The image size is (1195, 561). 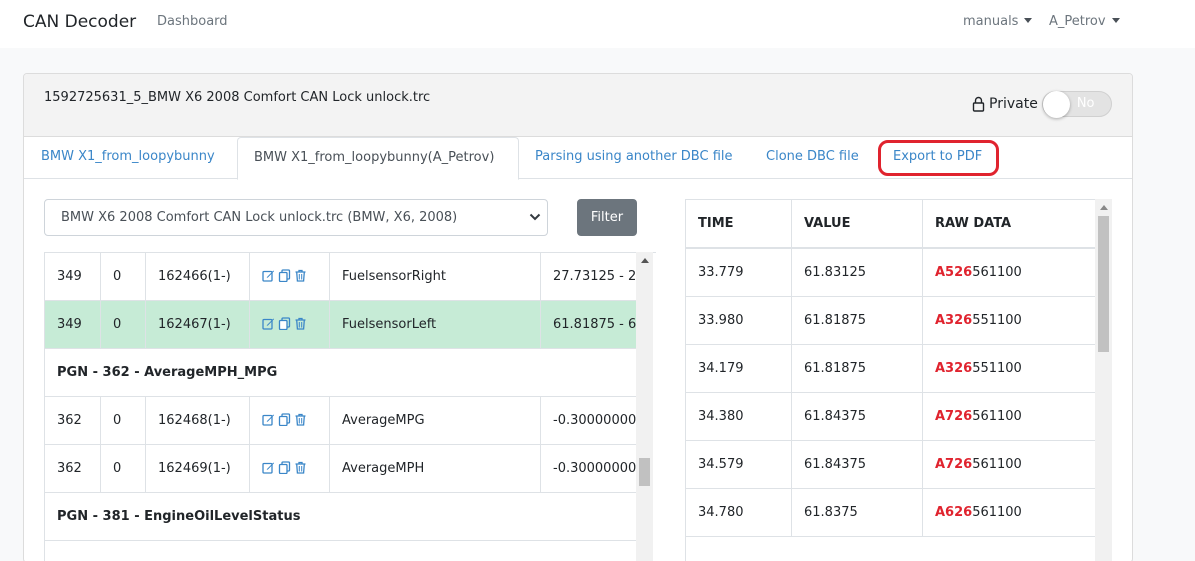 What do you see at coordinates (595, 420) in the screenshot?
I see `cell-value-range: -0.30000000` at bounding box center [595, 420].